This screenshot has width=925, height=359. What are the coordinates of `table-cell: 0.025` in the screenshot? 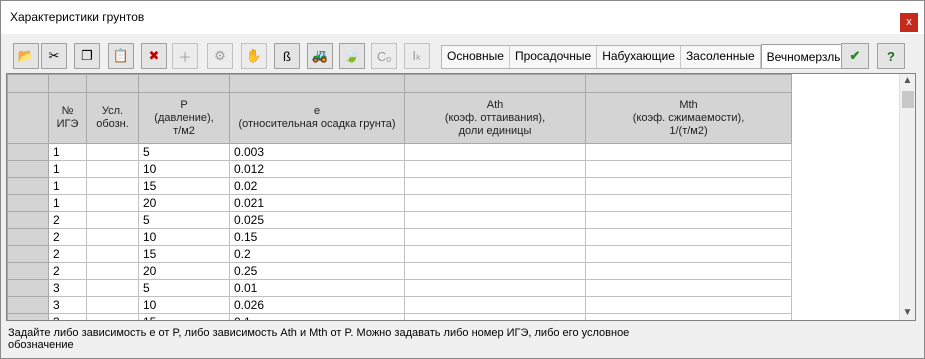 It's located at (317, 220).